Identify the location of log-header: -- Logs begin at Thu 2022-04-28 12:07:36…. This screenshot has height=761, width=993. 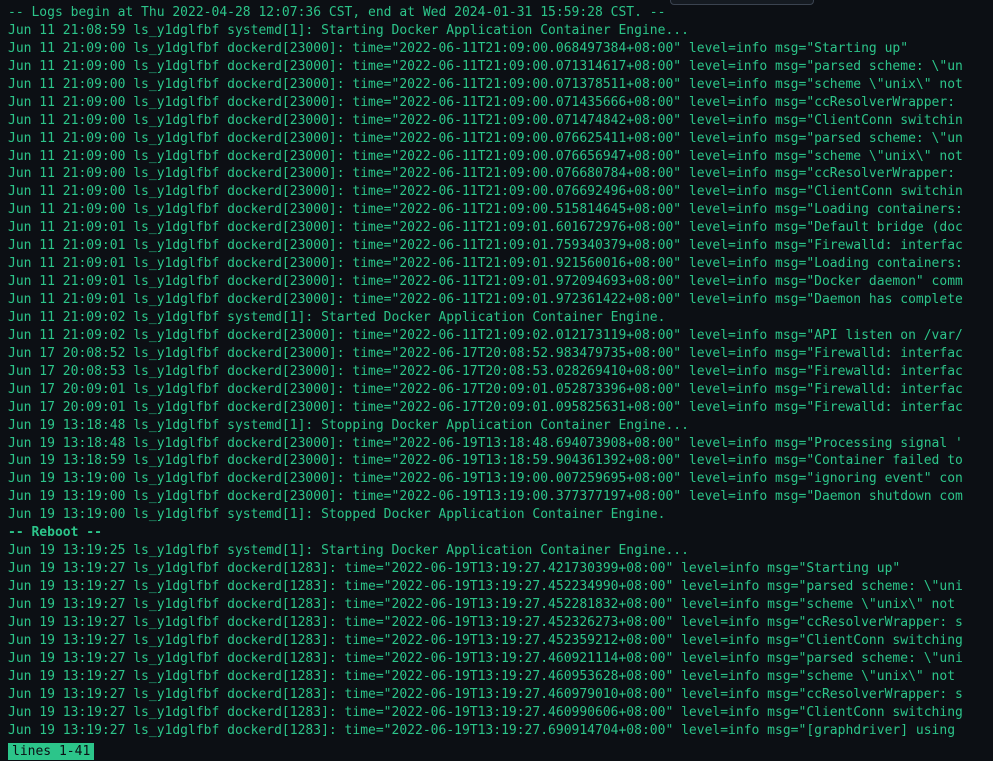
(337, 12).